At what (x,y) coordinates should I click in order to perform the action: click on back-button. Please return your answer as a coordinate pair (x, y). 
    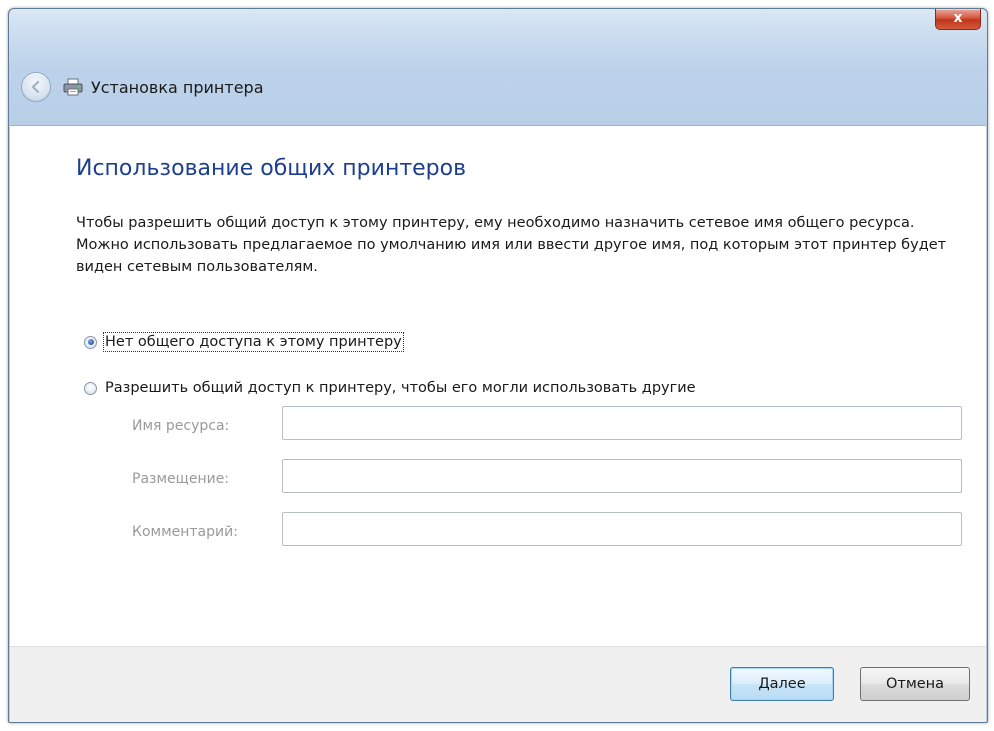
    Looking at the image, I should click on (36, 87).